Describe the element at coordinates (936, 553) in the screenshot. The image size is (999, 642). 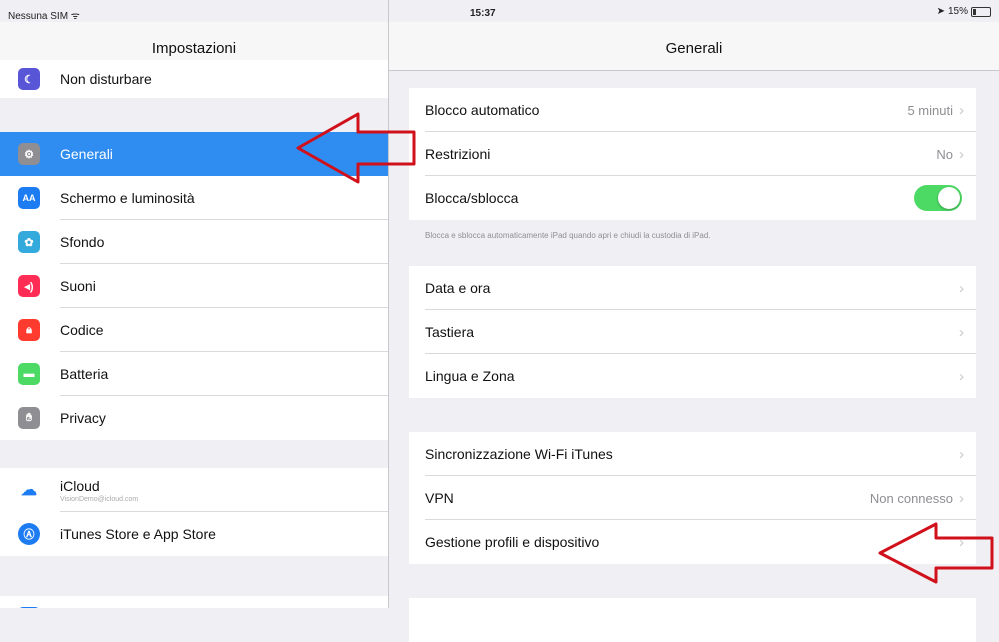
I see `annotation-arrow-left-profiles` at that location.